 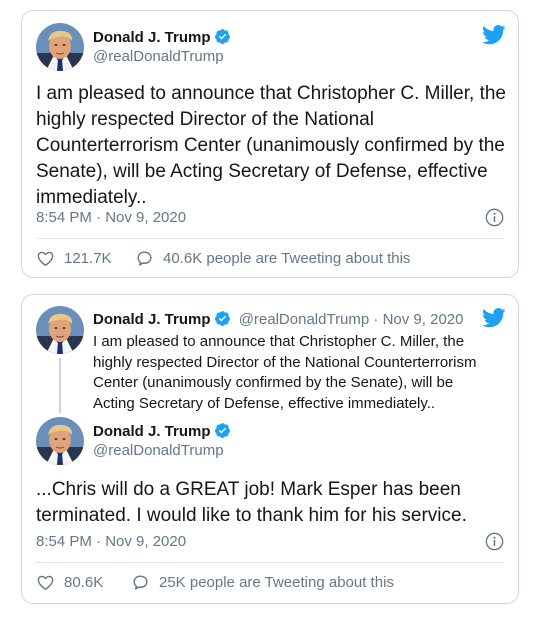 I want to click on like-count: 121.7K, so click(x=88, y=258).